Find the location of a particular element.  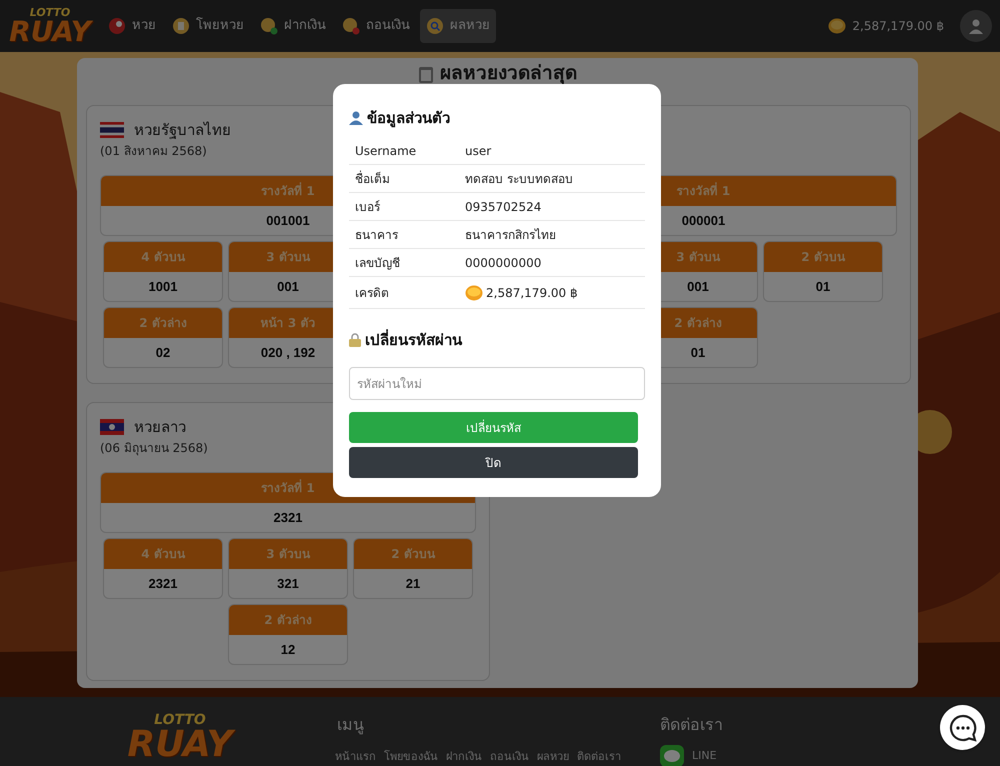

coin-minus-icon is located at coordinates (351, 26).